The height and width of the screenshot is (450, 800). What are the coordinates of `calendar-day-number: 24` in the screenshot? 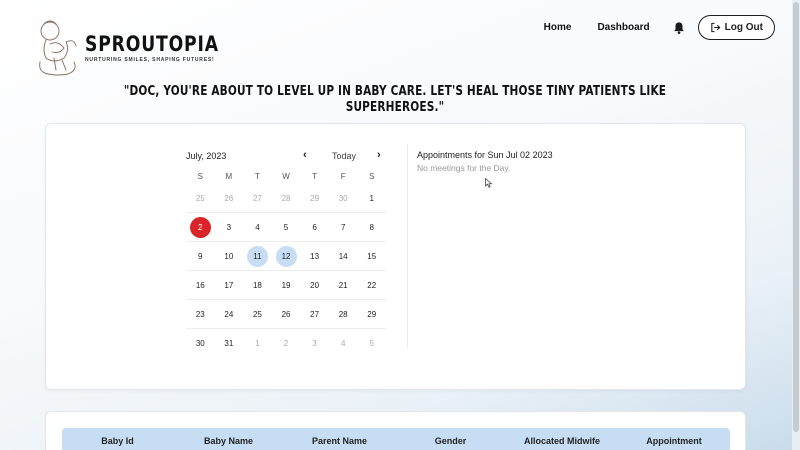 It's located at (229, 314).